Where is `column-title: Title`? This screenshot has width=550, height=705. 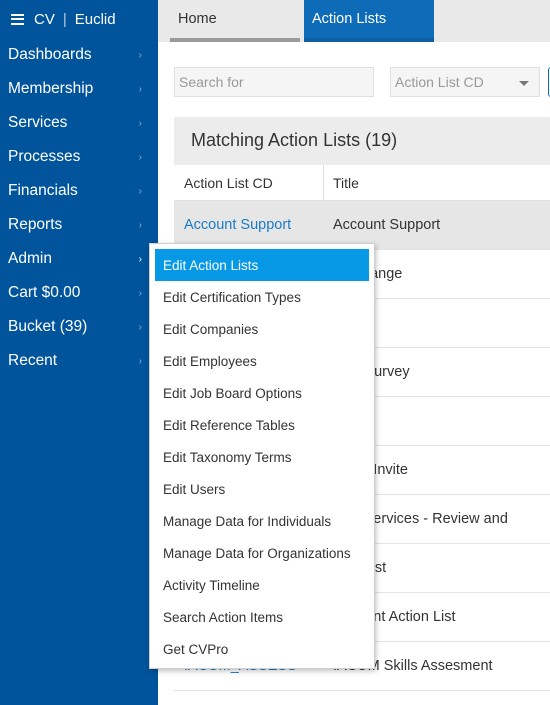 column-title: Title is located at coordinates (346, 183).